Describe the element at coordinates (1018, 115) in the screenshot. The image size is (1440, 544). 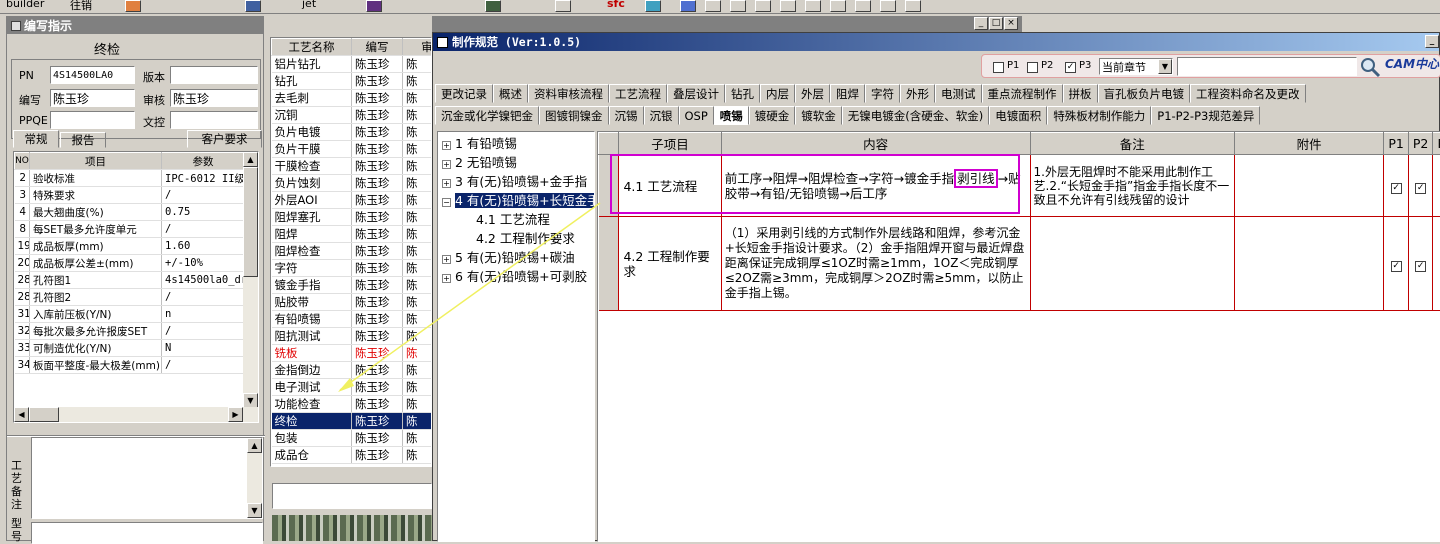
I see `spec-tab-9: 电镀面积` at that location.